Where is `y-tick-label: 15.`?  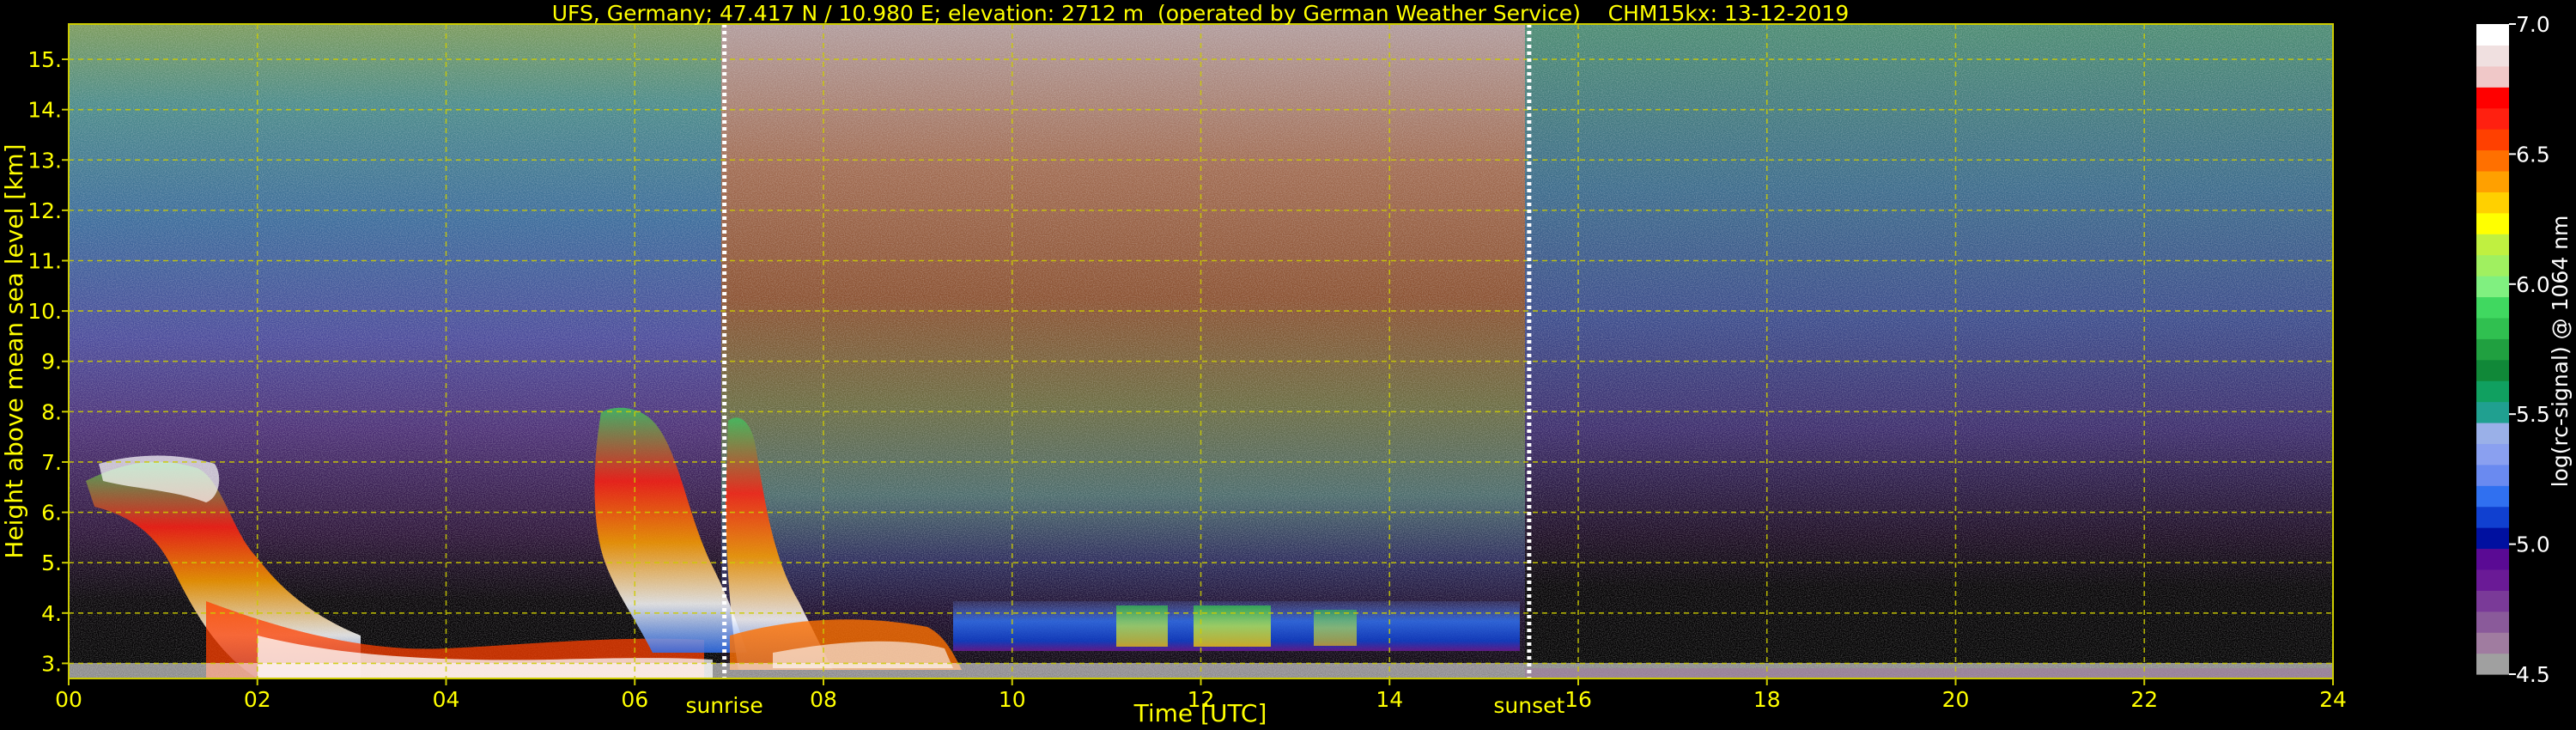 y-tick-label: 15. is located at coordinates (44, 59).